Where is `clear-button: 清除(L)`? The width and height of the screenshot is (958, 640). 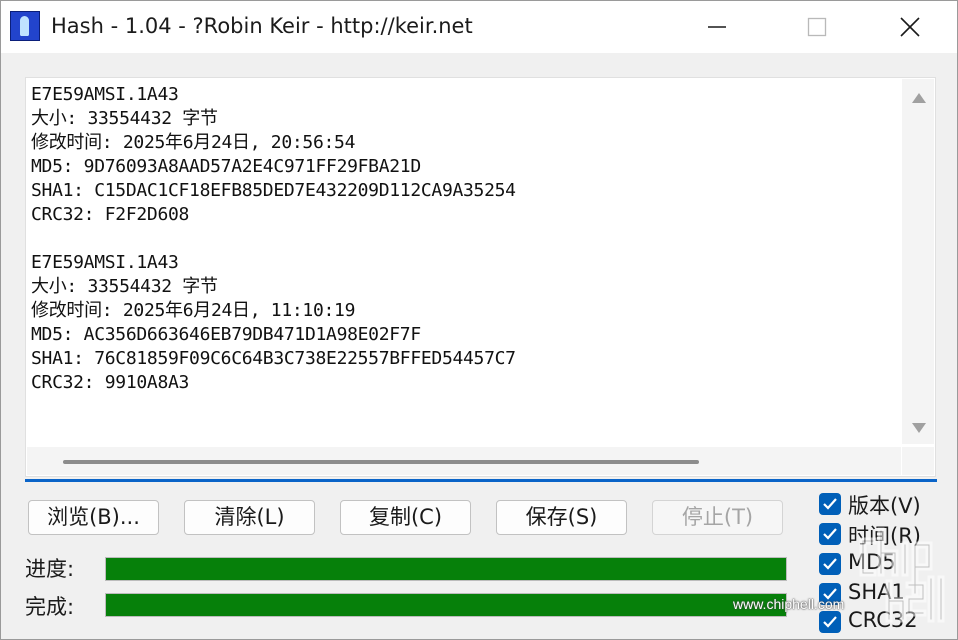 clear-button: 清除(L) is located at coordinates (249, 517).